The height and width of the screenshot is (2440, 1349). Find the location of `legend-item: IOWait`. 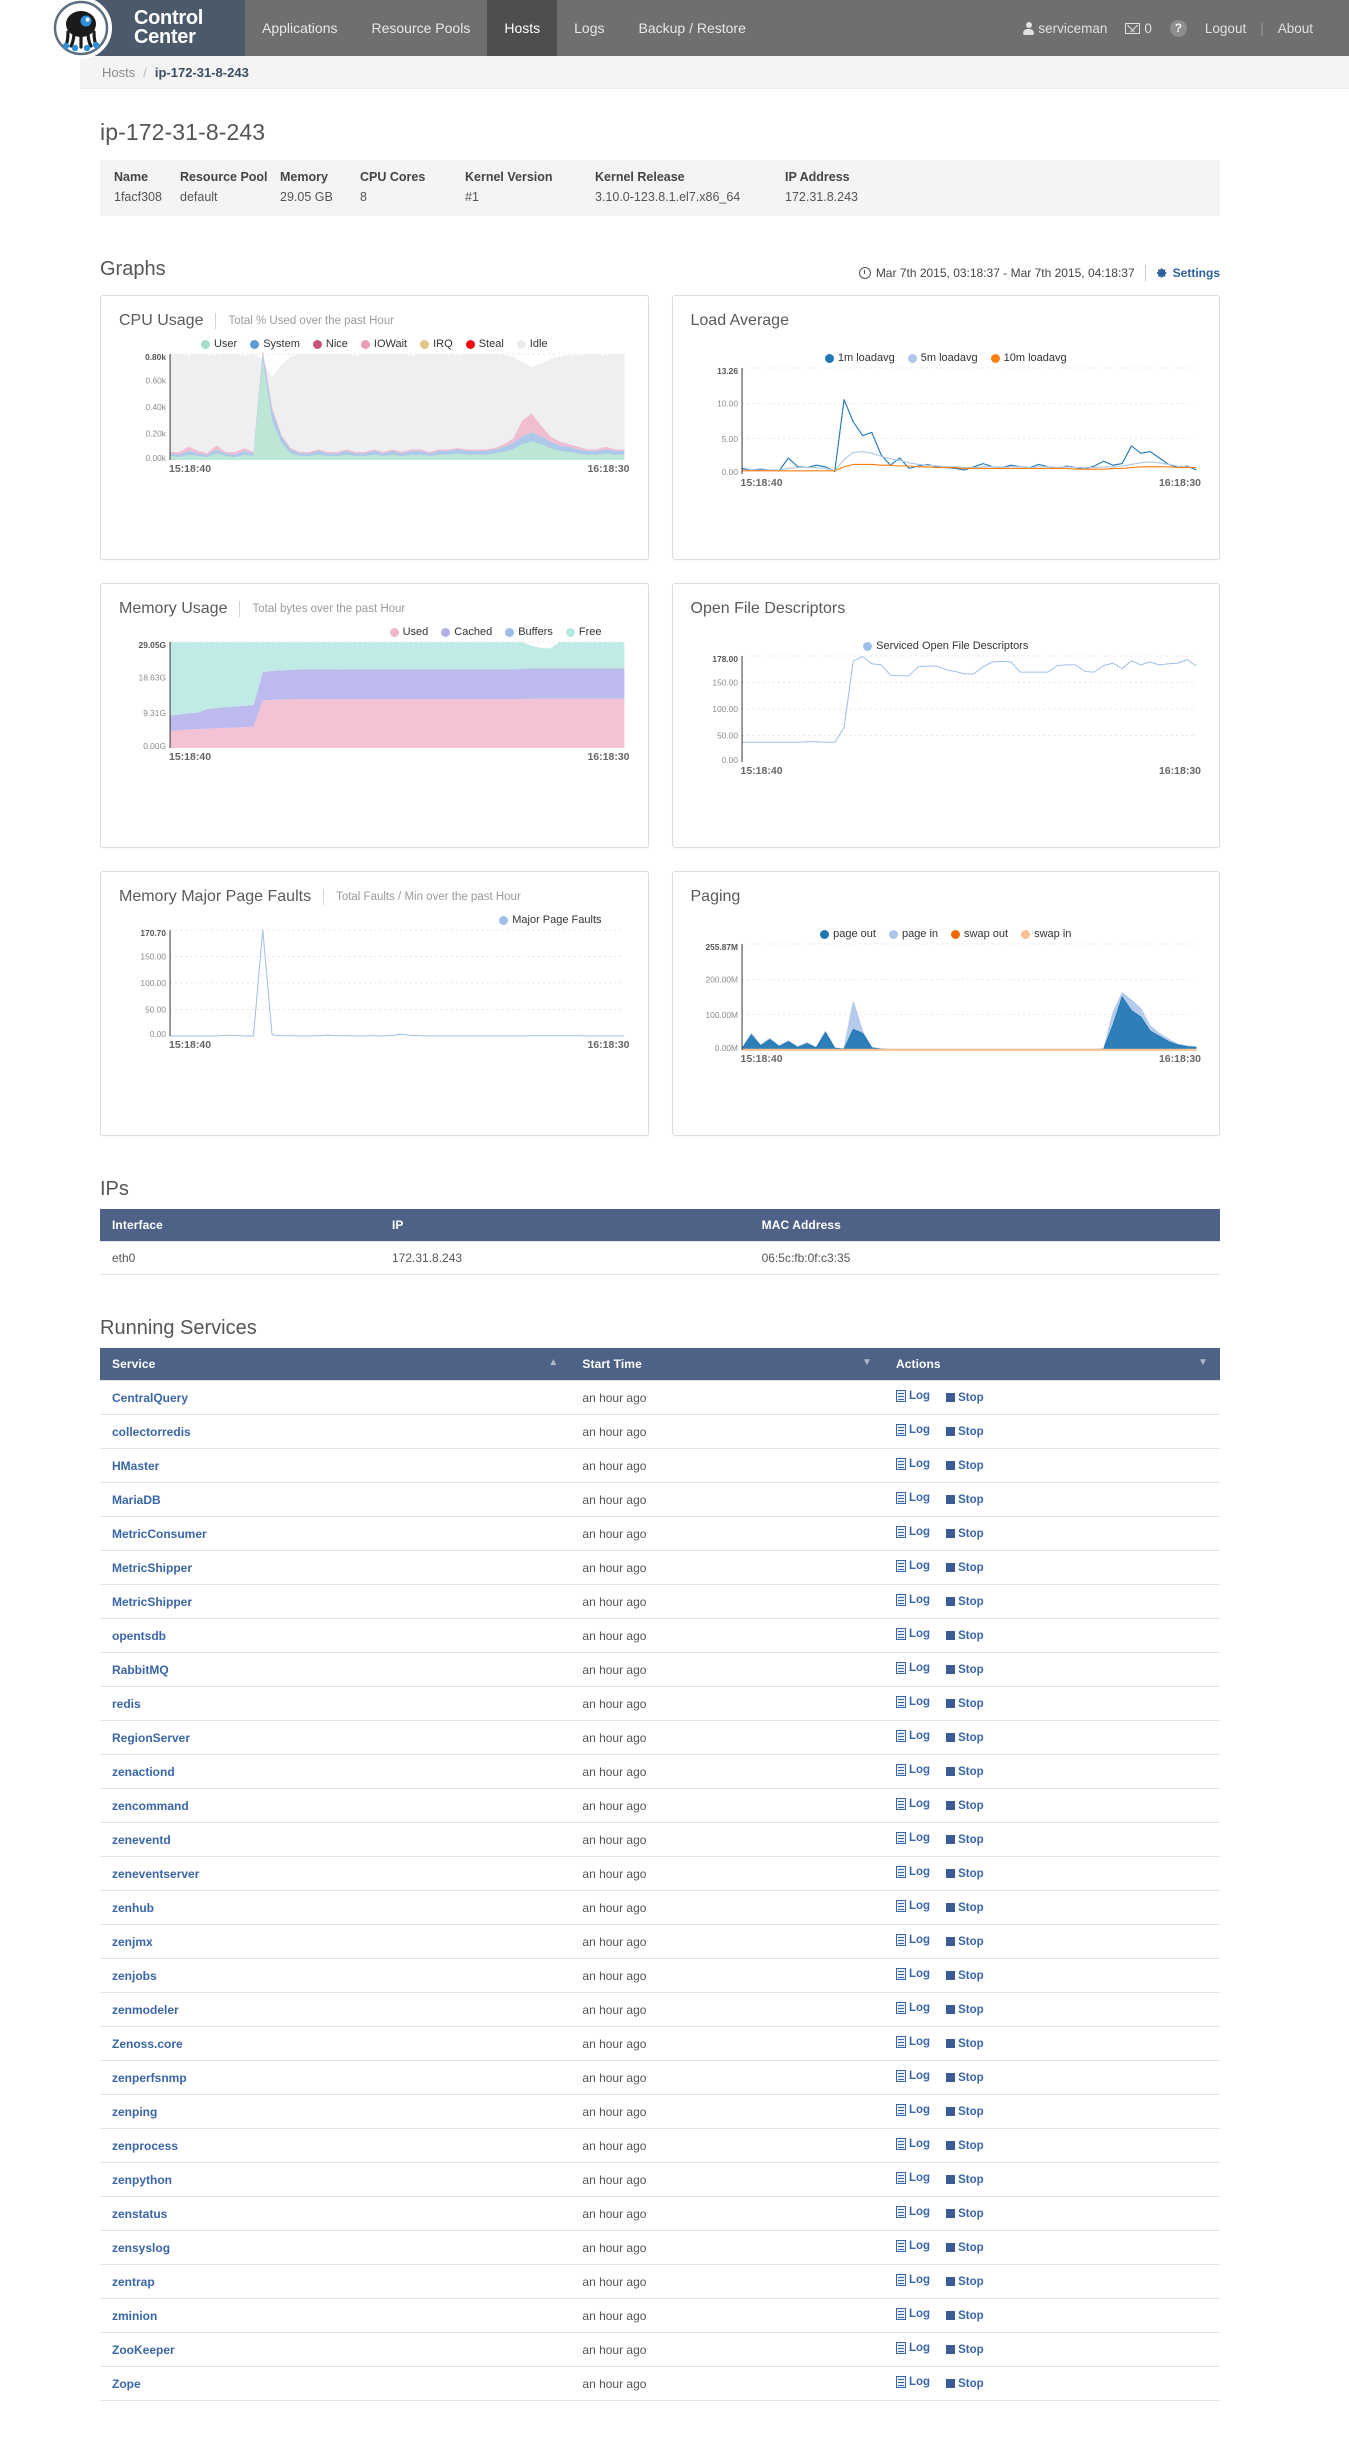

legend-item: IOWait is located at coordinates (383, 344).